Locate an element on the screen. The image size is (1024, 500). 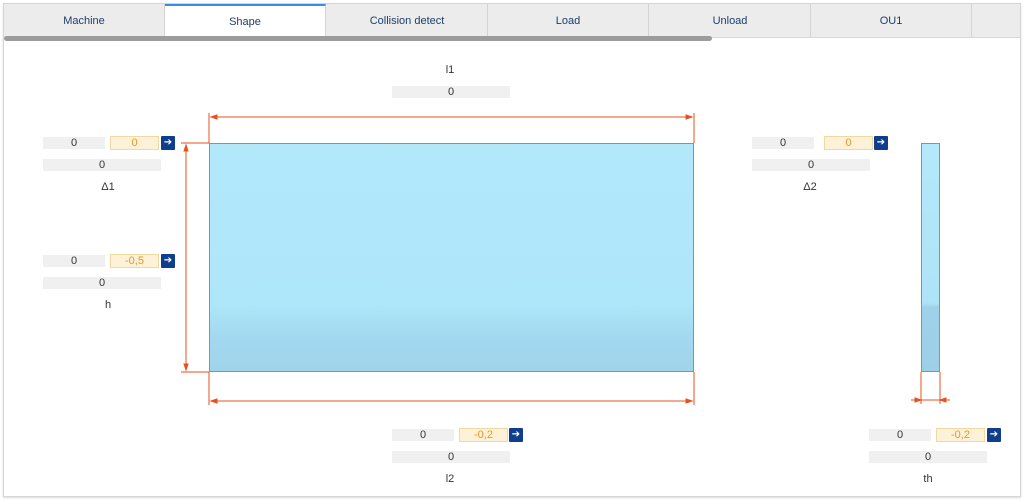
th-current: 0 is located at coordinates (900, 435).